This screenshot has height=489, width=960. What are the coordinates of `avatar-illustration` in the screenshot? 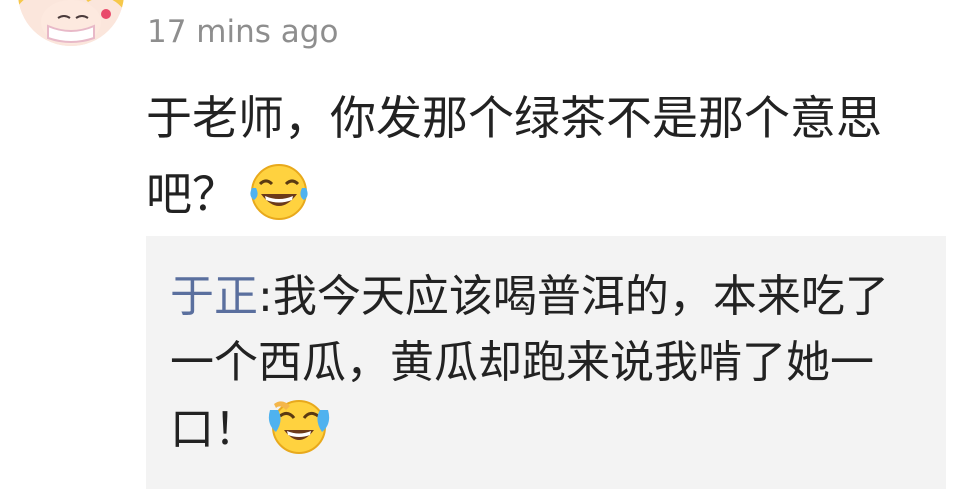 It's located at (71, 23).